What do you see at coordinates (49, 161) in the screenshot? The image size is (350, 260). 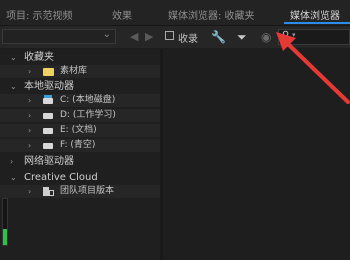 I see `network-drives-header-label: 网络驱动器` at bounding box center [49, 161].